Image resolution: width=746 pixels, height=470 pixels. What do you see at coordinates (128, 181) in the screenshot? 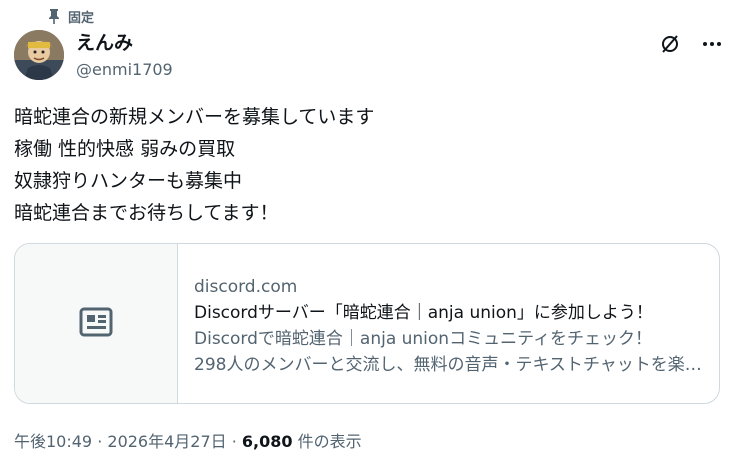
I see `tweet-line: 奴隷狩りハンターも募集中` at bounding box center [128, 181].